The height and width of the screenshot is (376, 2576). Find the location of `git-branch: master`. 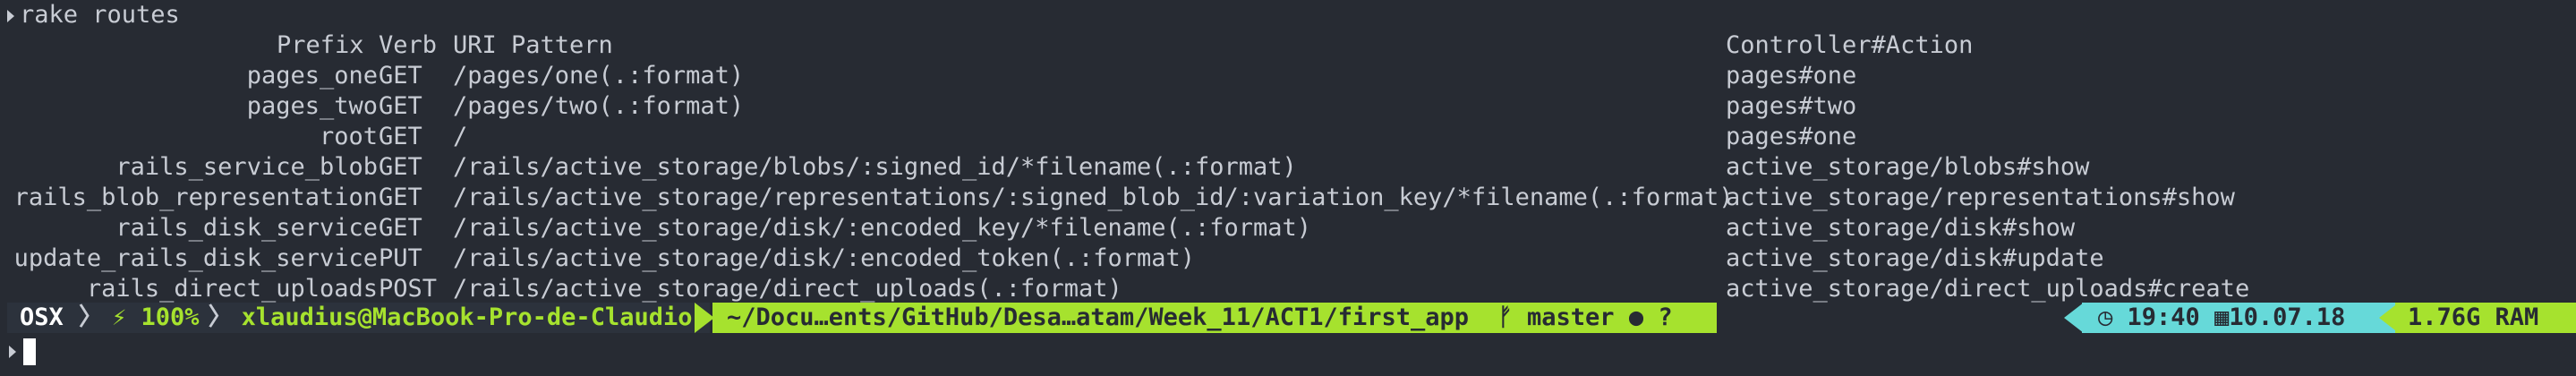

git-branch: master is located at coordinates (1571, 317).